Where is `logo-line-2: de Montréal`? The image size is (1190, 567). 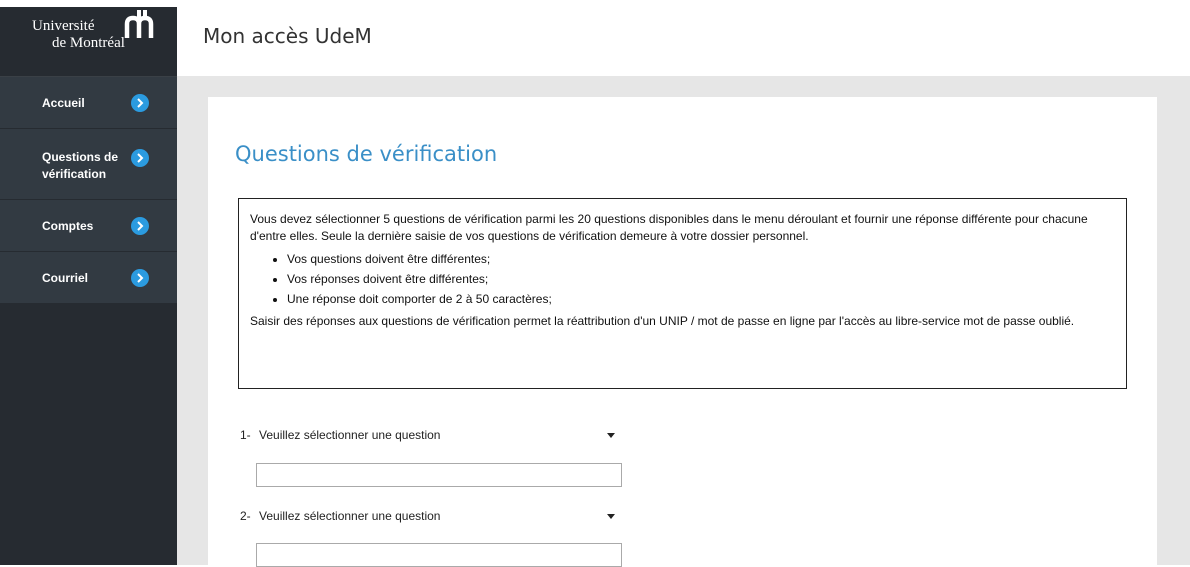
logo-line-2: de Montréal is located at coordinates (88, 43).